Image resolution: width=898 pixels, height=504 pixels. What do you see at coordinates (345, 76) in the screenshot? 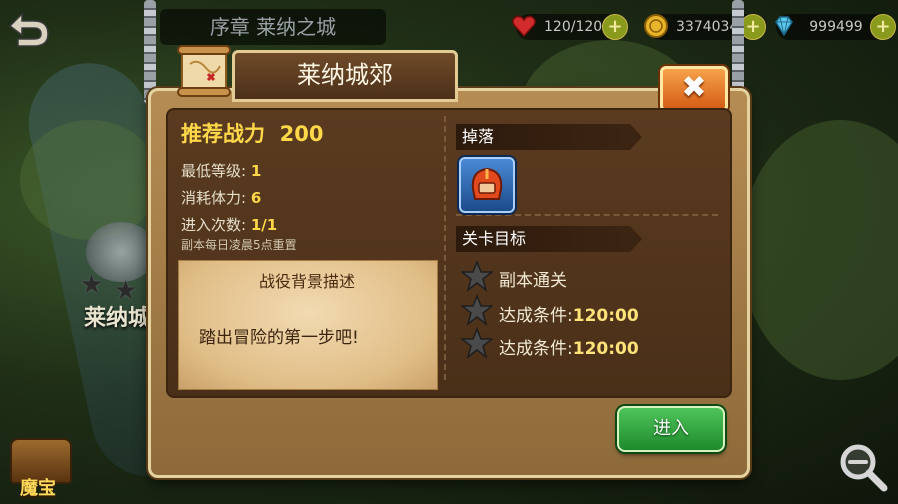
I see `dialog-title: 莱纳城郊` at bounding box center [345, 76].